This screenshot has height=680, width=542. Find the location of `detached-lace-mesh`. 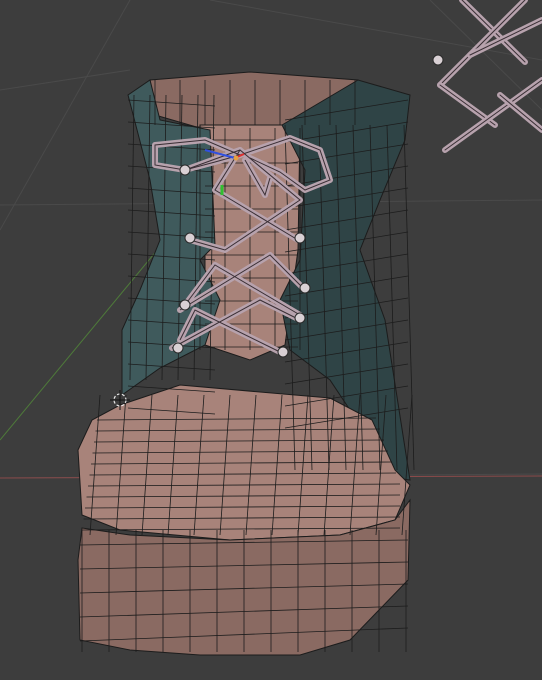

detached-lace-mesh is located at coordinates (489, 76).